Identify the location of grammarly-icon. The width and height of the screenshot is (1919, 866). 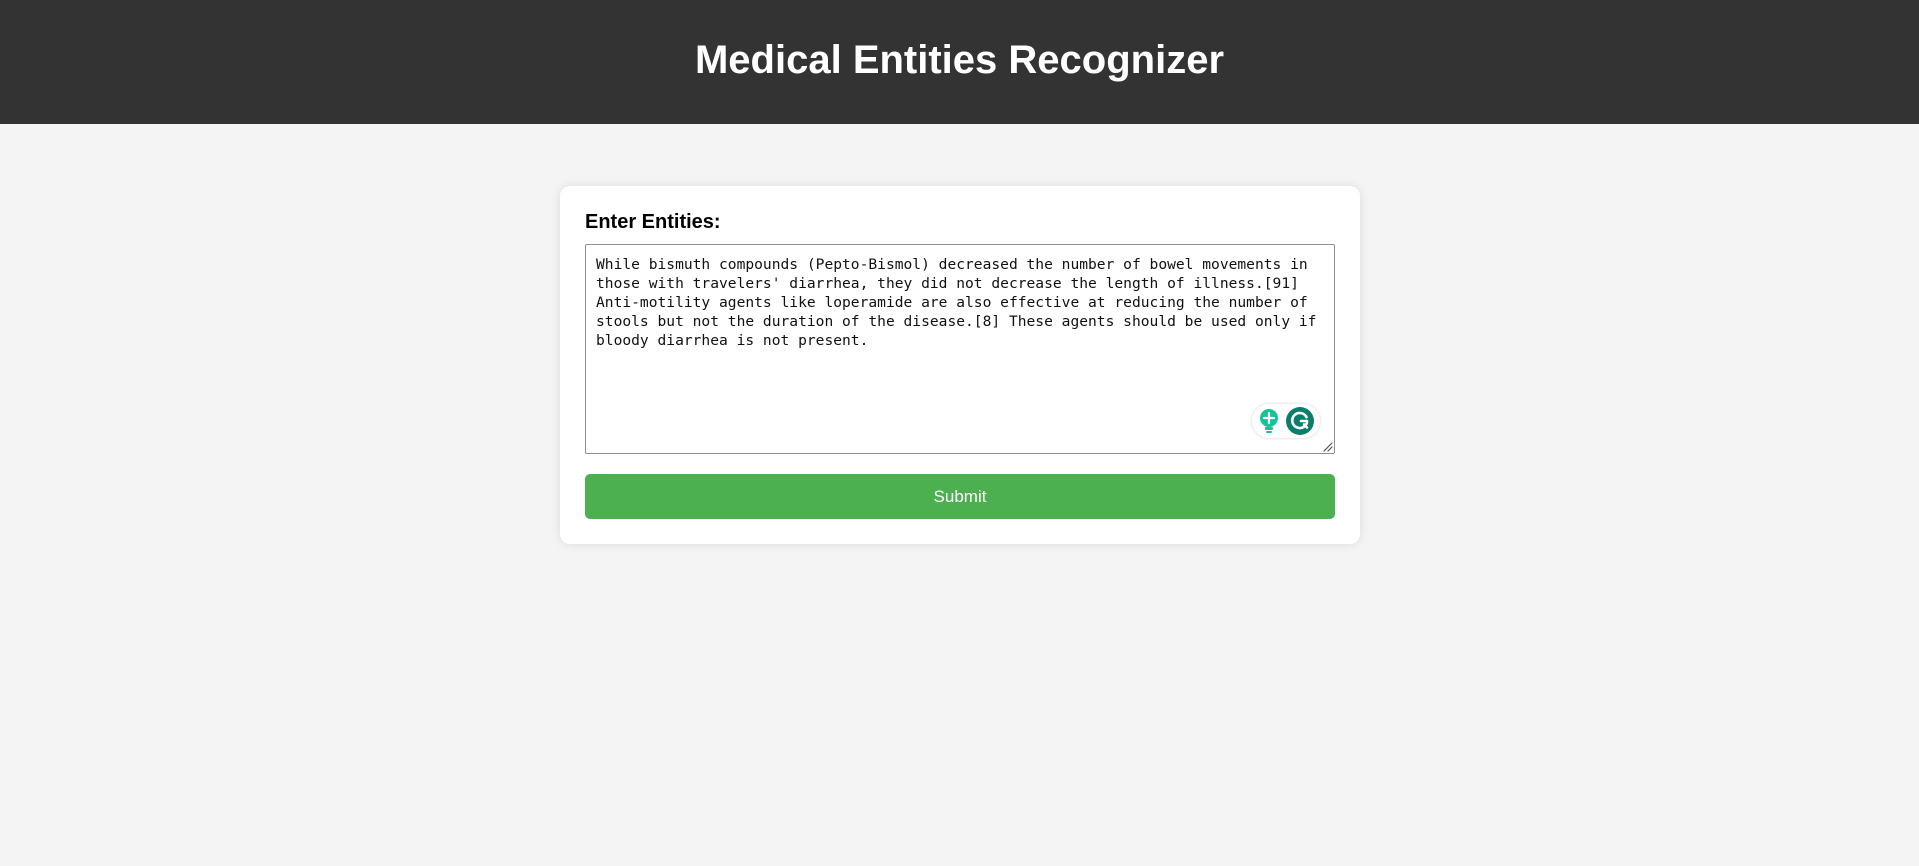
(1300, 421).